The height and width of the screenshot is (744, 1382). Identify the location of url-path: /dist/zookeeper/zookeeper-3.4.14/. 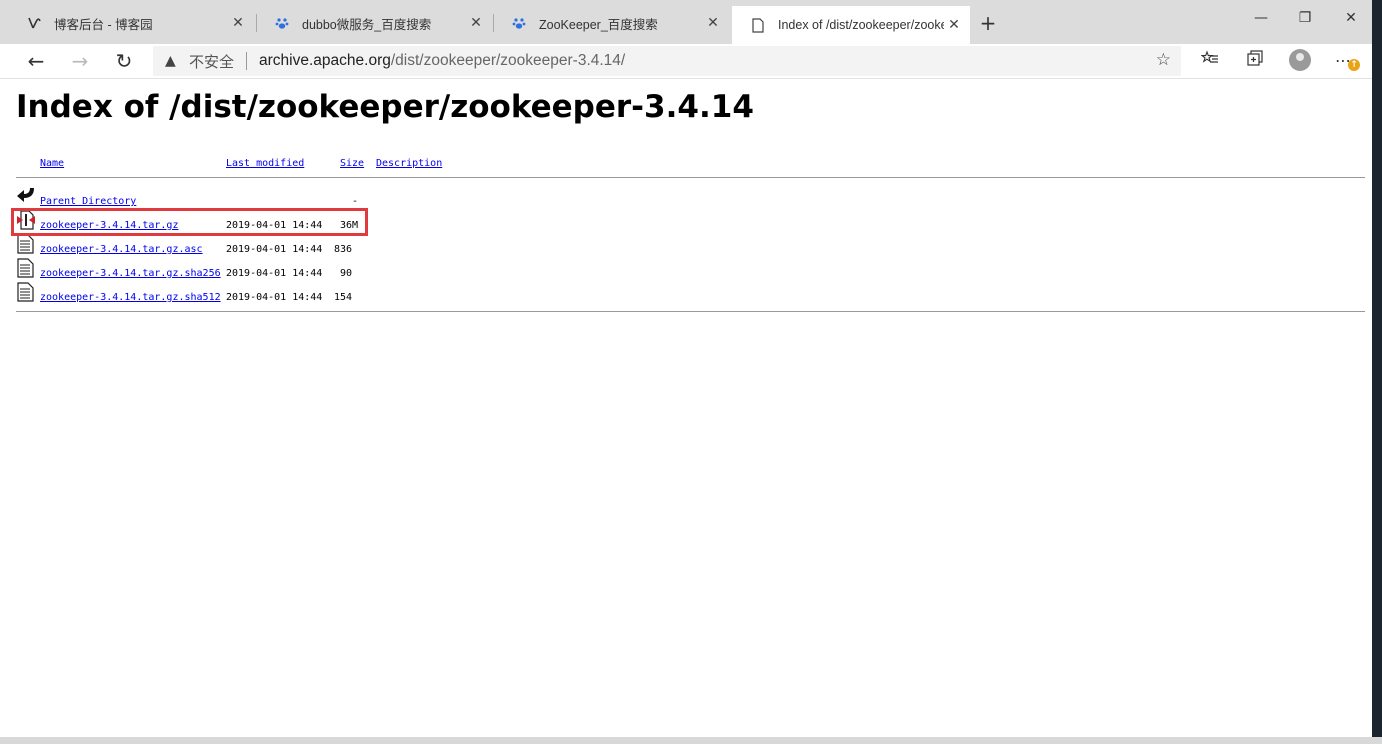
(508, 60).